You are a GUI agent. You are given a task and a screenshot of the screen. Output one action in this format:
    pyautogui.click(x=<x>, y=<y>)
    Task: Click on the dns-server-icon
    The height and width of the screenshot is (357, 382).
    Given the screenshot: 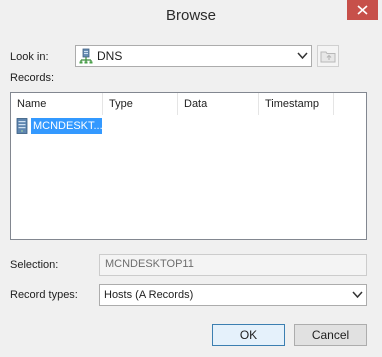 What is the action you would take?
    pyautogui.click(x=86, y=56)
    